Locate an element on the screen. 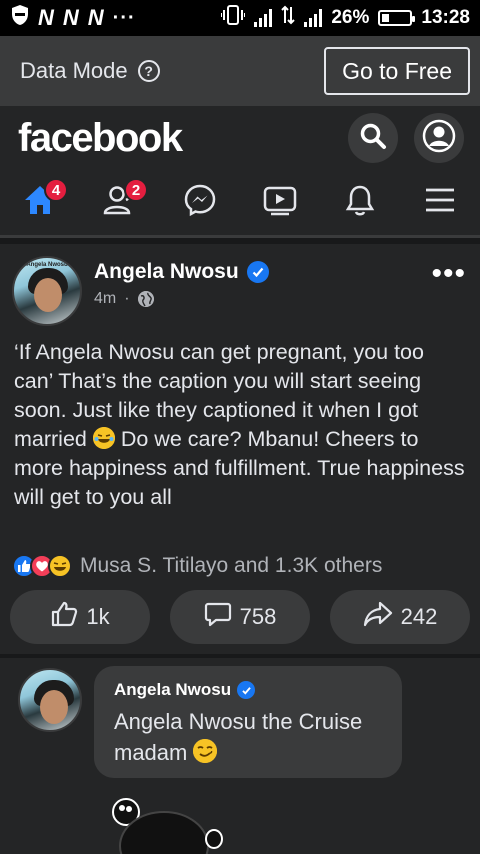 Image resolution: width=480 pixels, height=854 pixels. thumbs-up-icon is located at coordinates (64, 617).